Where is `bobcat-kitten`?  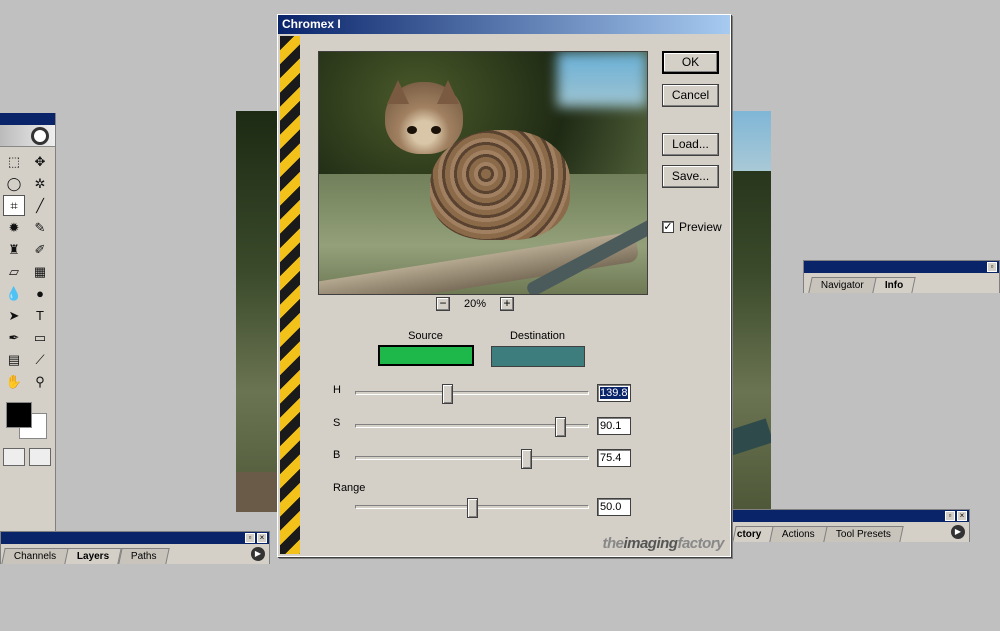
bobcat-kitten is located at coordinates (472, 167).